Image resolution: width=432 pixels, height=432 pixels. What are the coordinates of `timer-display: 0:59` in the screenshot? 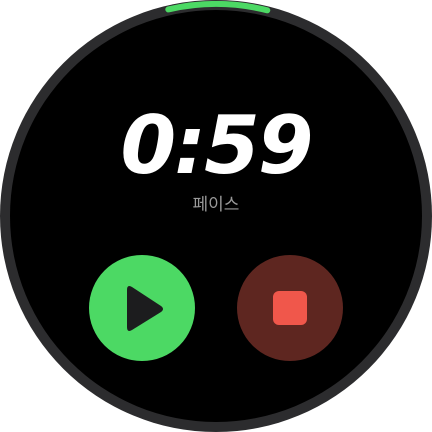 It's located at (217, 145).